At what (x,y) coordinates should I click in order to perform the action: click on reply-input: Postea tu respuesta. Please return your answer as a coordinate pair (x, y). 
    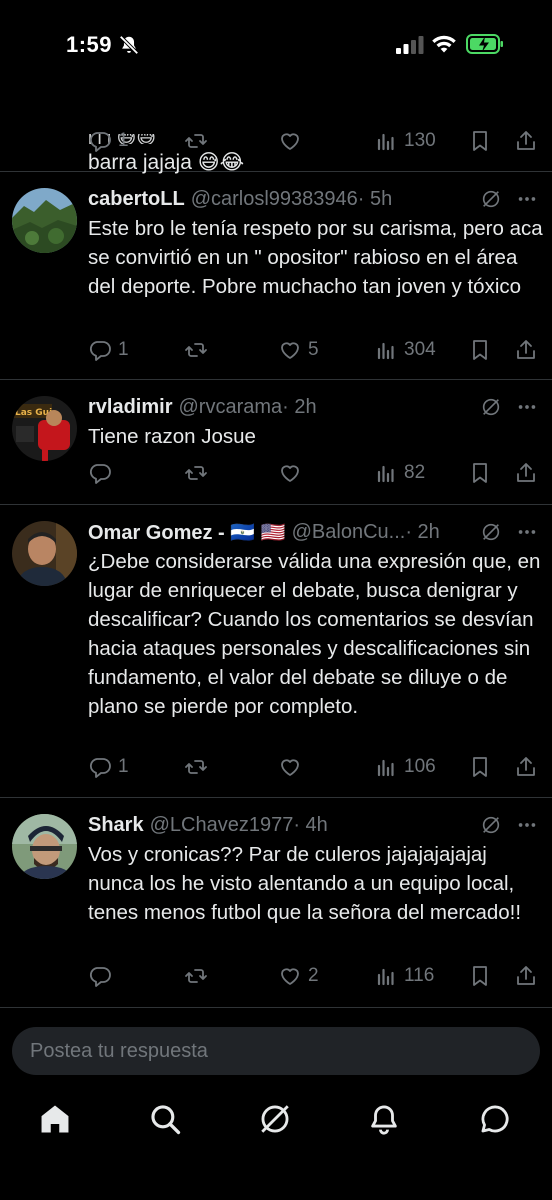
    Looking at the image, I should click on (276, 1051).